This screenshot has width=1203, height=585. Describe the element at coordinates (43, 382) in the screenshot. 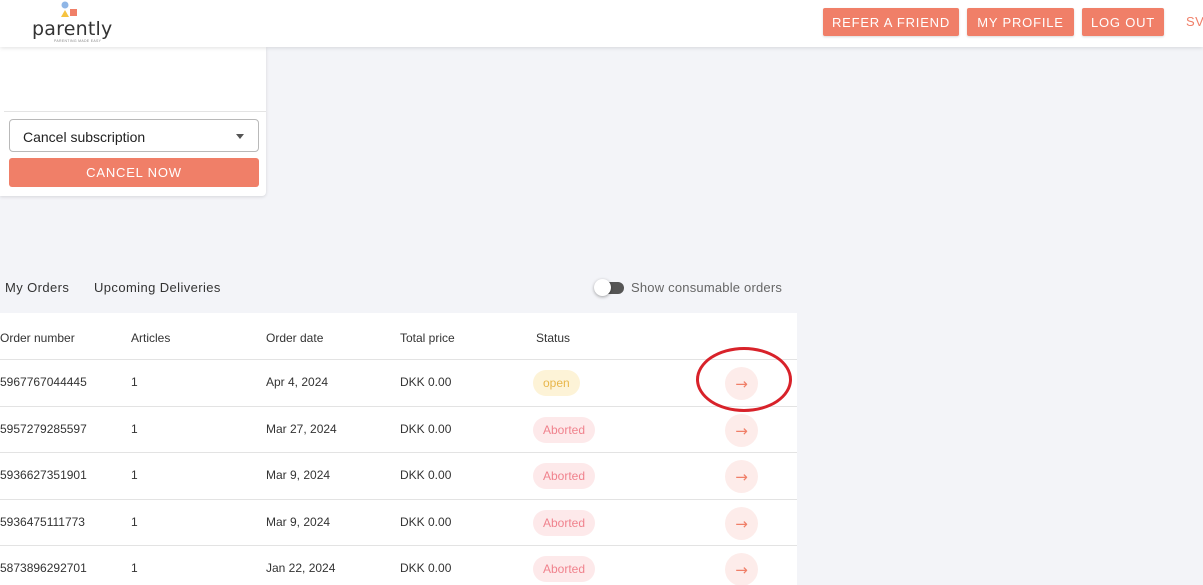

I see `order-number-cell: 5967767044445` at that location.